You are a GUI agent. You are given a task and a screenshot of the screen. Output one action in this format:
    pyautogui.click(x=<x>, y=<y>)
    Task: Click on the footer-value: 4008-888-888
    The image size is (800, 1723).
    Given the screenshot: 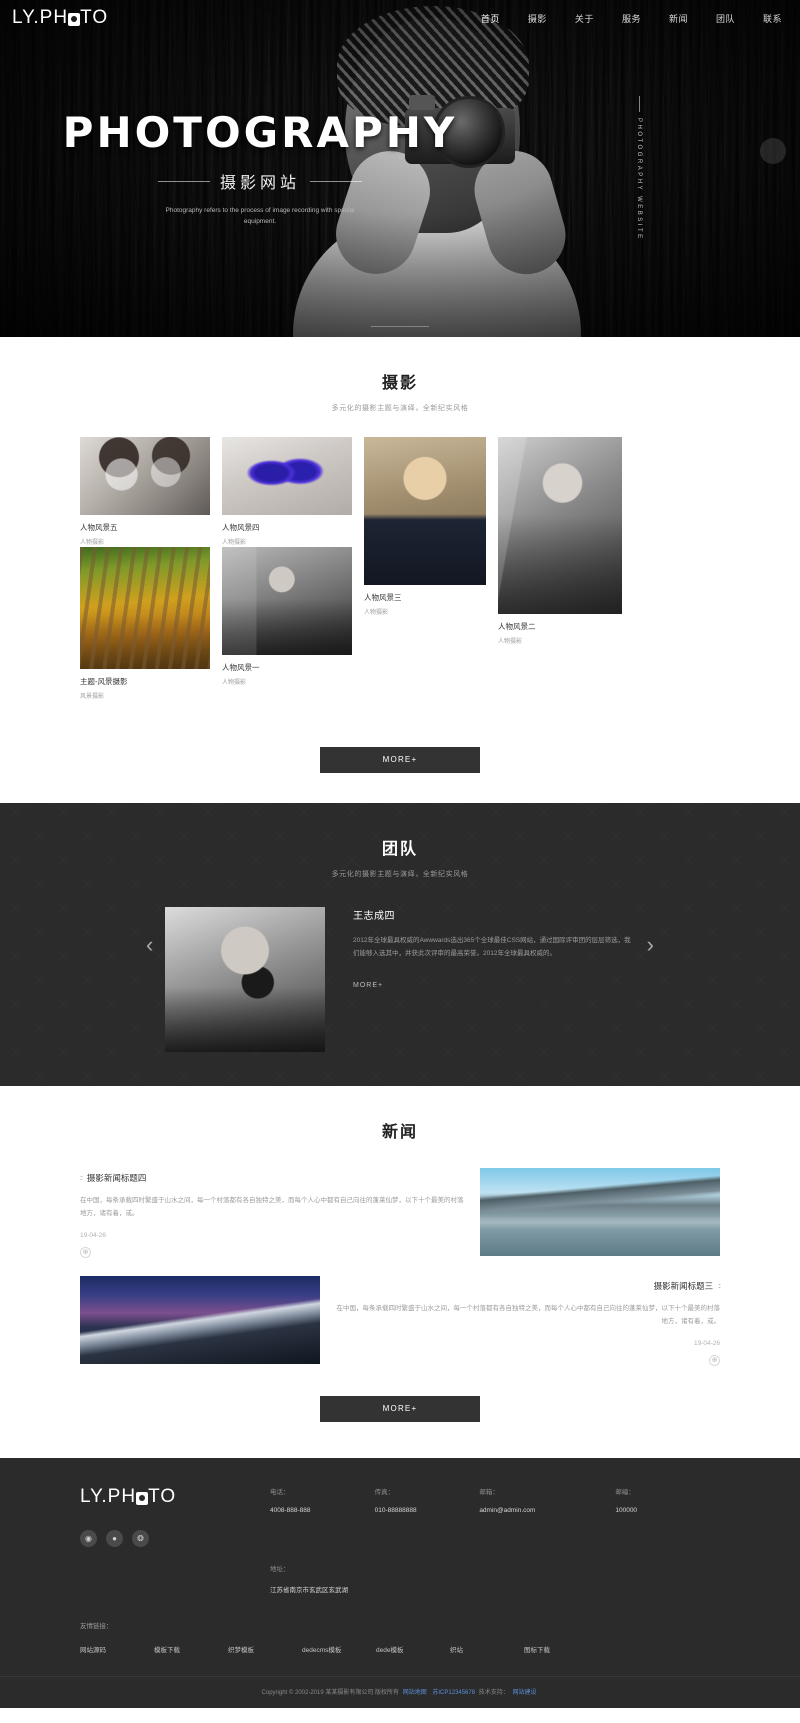 What is the action you would take?
    pyautogui.click(x=290, y=1510)
    